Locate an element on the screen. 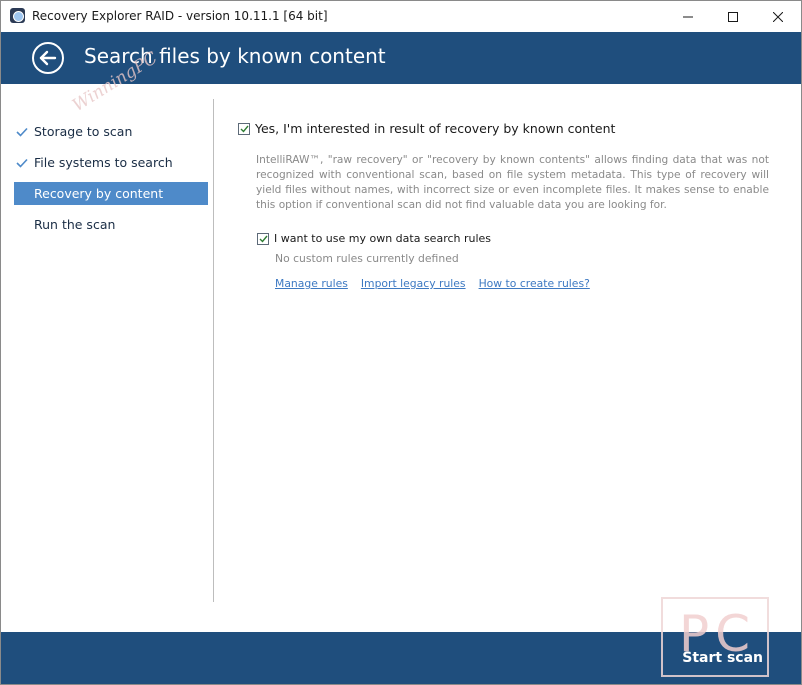  minimize-icon is located at coordinates (688, 16).